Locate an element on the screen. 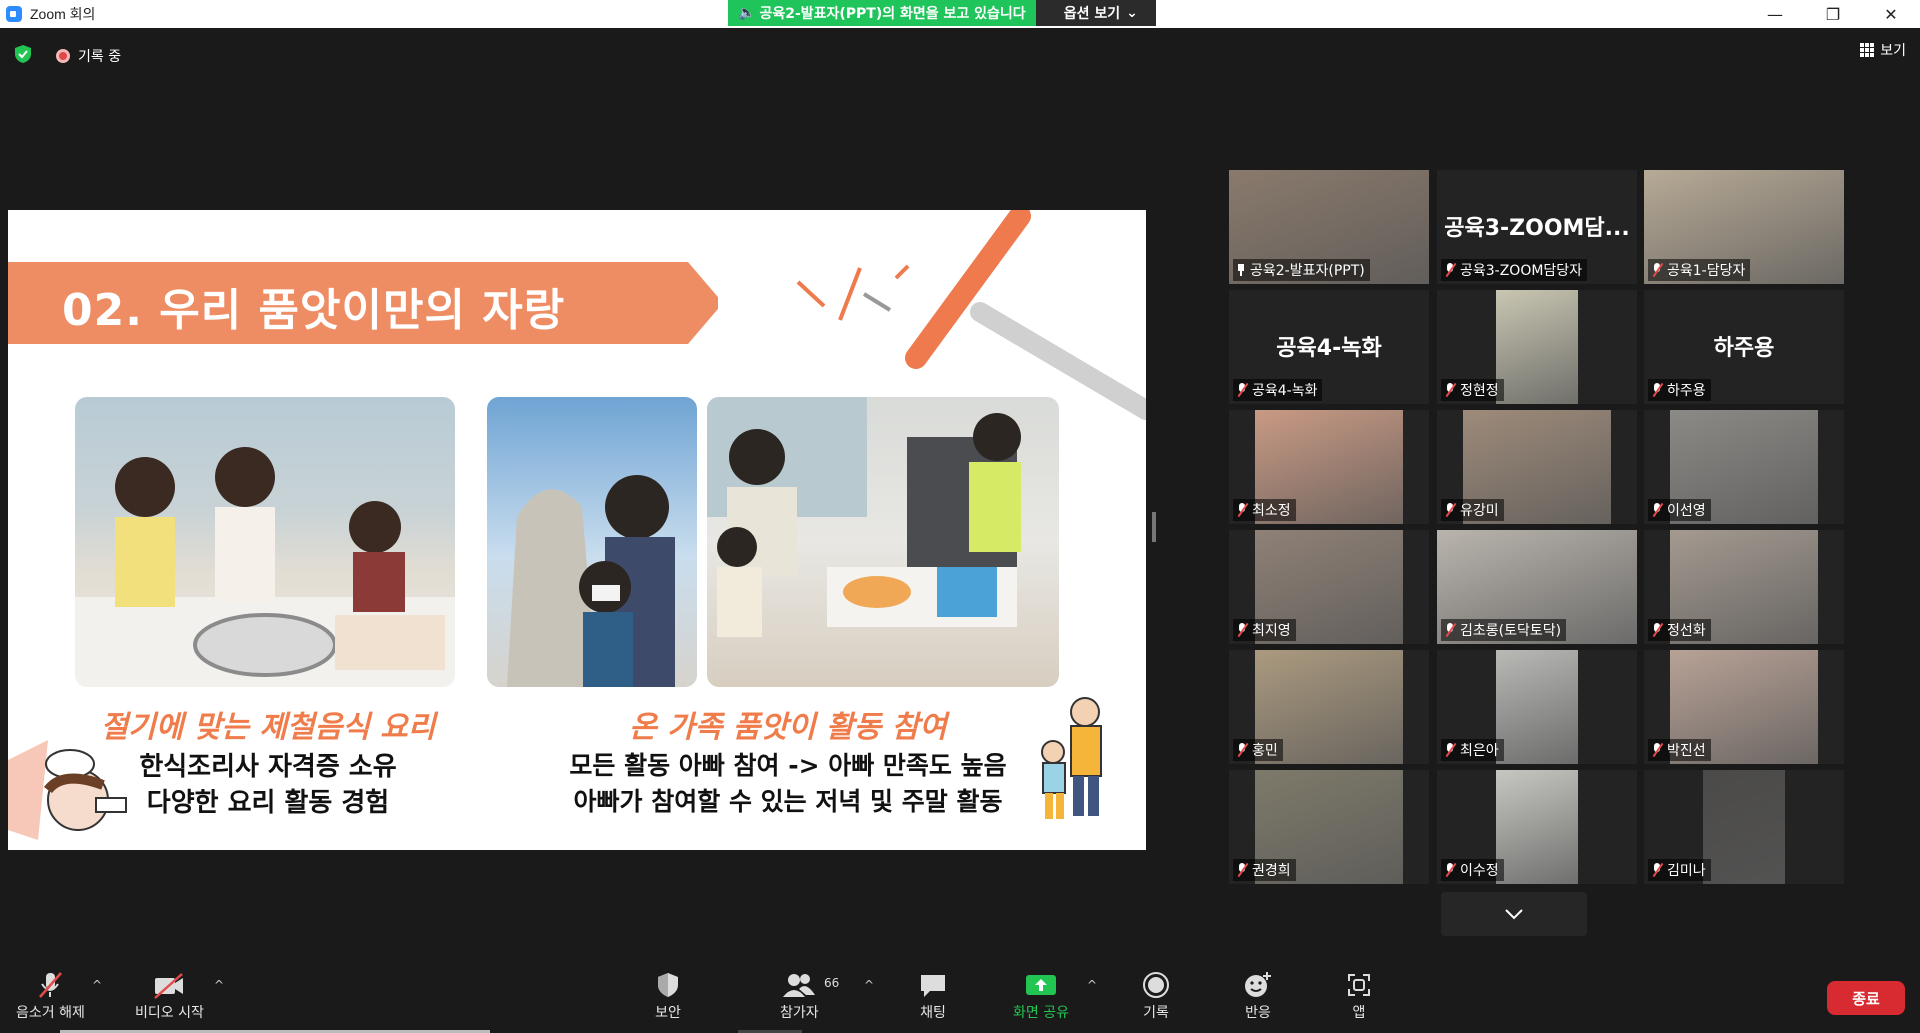  view-button: 보기 is located at coordinates (1883, 50).